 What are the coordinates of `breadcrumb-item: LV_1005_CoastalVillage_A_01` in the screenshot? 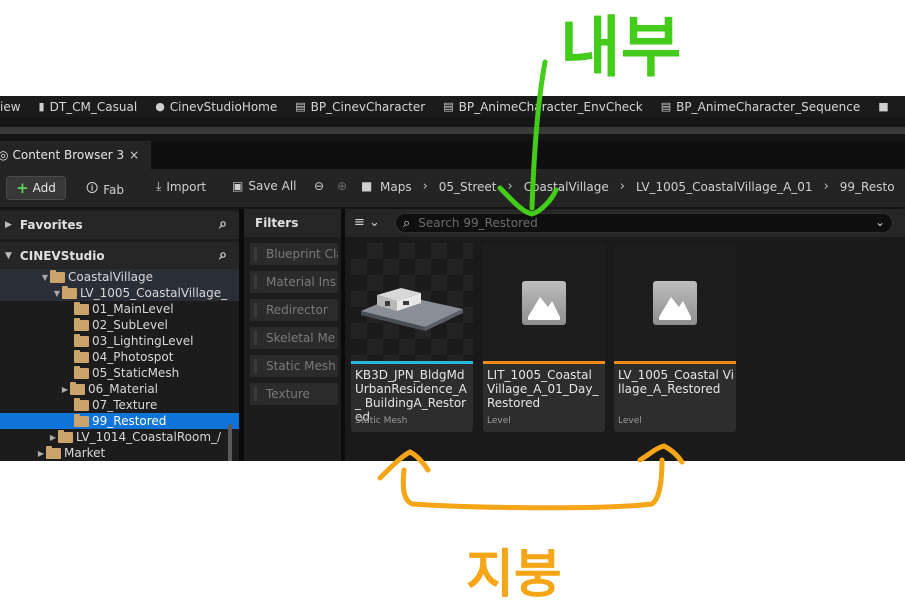 It's located at (724, 187).